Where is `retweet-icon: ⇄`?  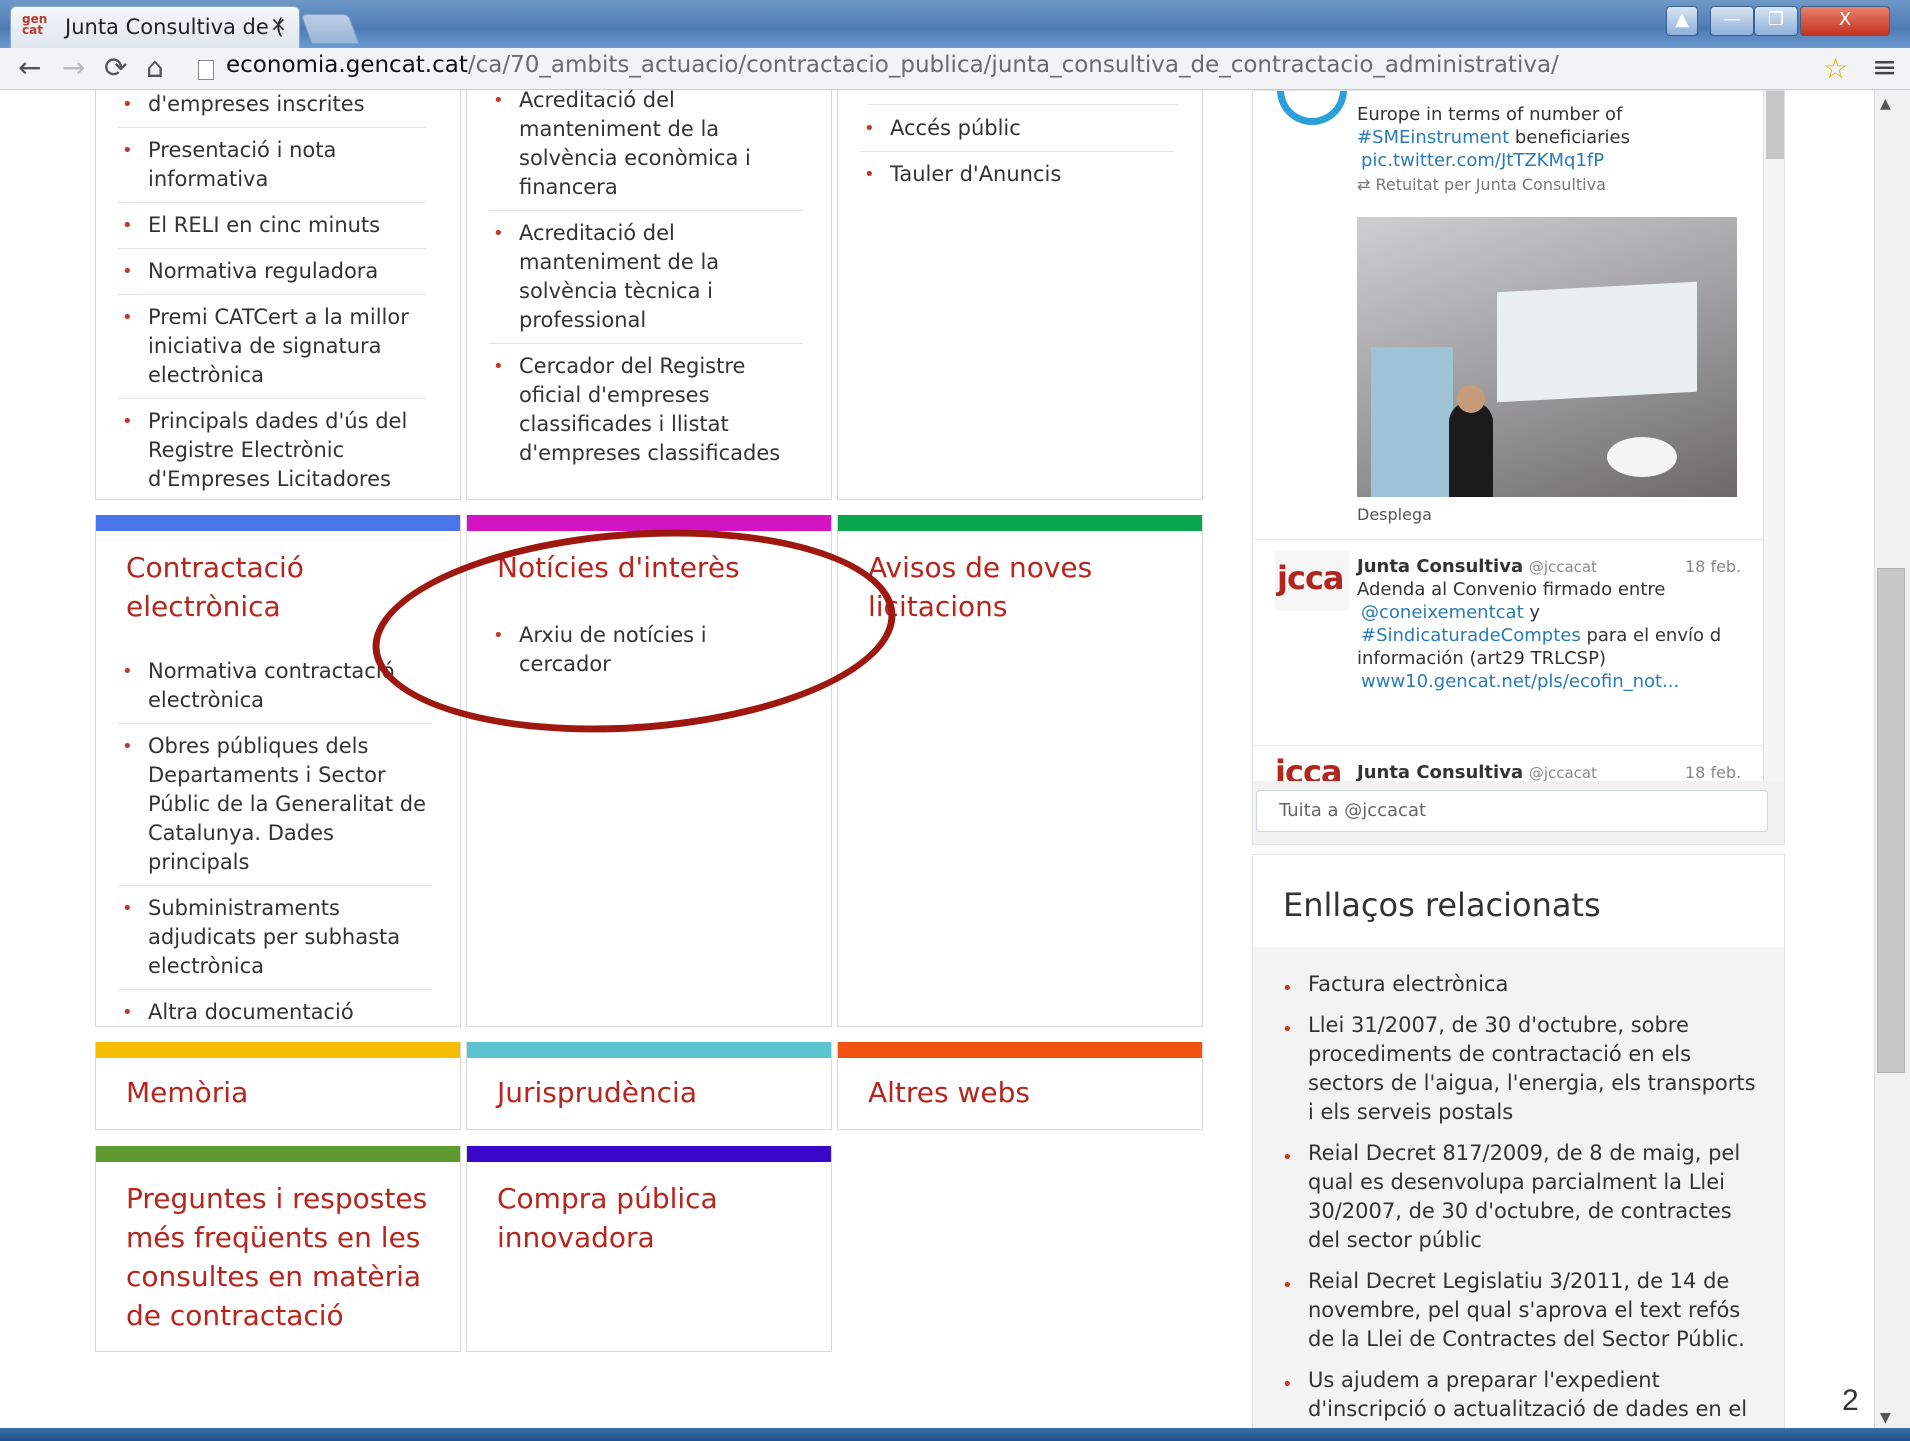
retweet-icon: ⇄ is located at coordinates (1366, 184).